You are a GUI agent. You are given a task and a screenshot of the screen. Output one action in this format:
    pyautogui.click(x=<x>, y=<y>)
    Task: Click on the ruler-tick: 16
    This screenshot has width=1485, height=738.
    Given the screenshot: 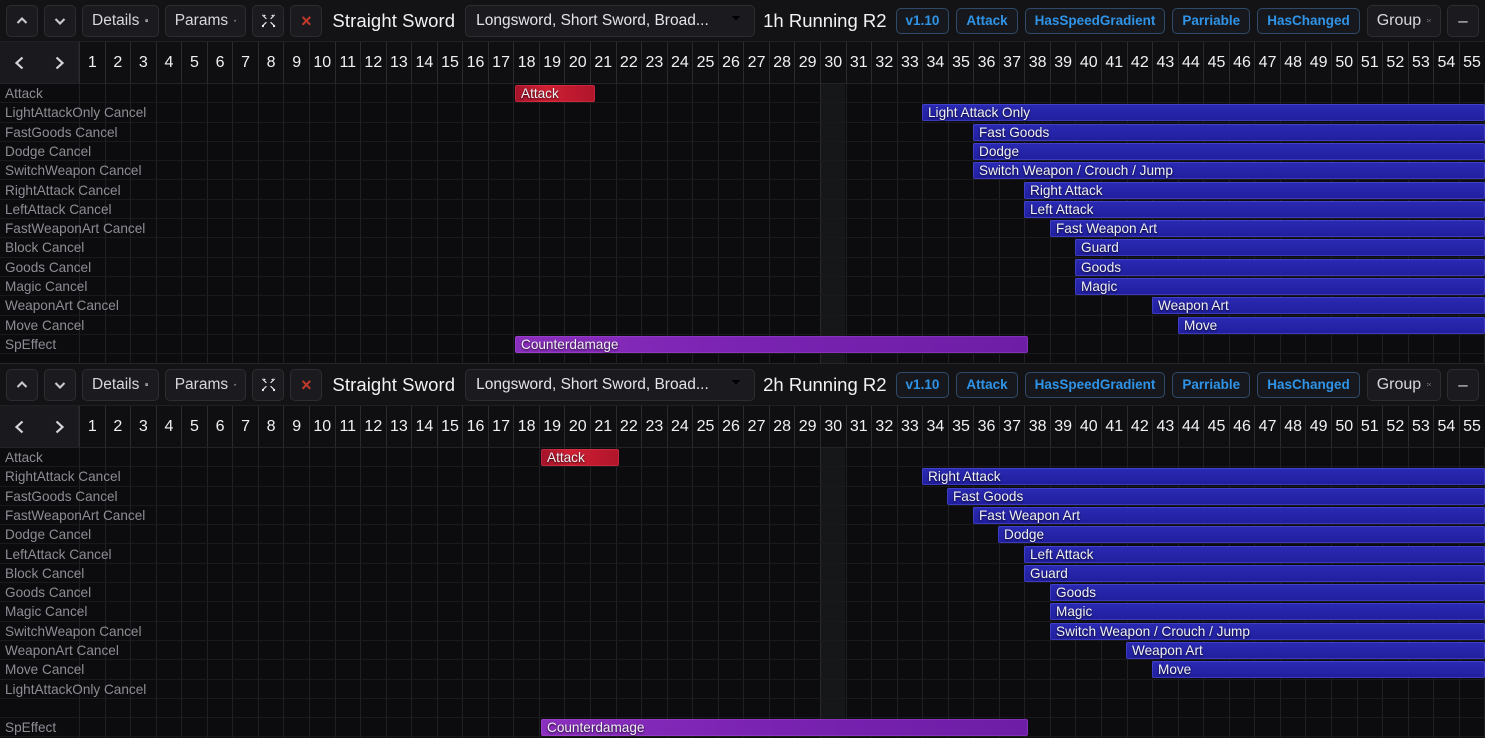 What is the action you would take?
    pyautogui.click(x=475, y=62)
    